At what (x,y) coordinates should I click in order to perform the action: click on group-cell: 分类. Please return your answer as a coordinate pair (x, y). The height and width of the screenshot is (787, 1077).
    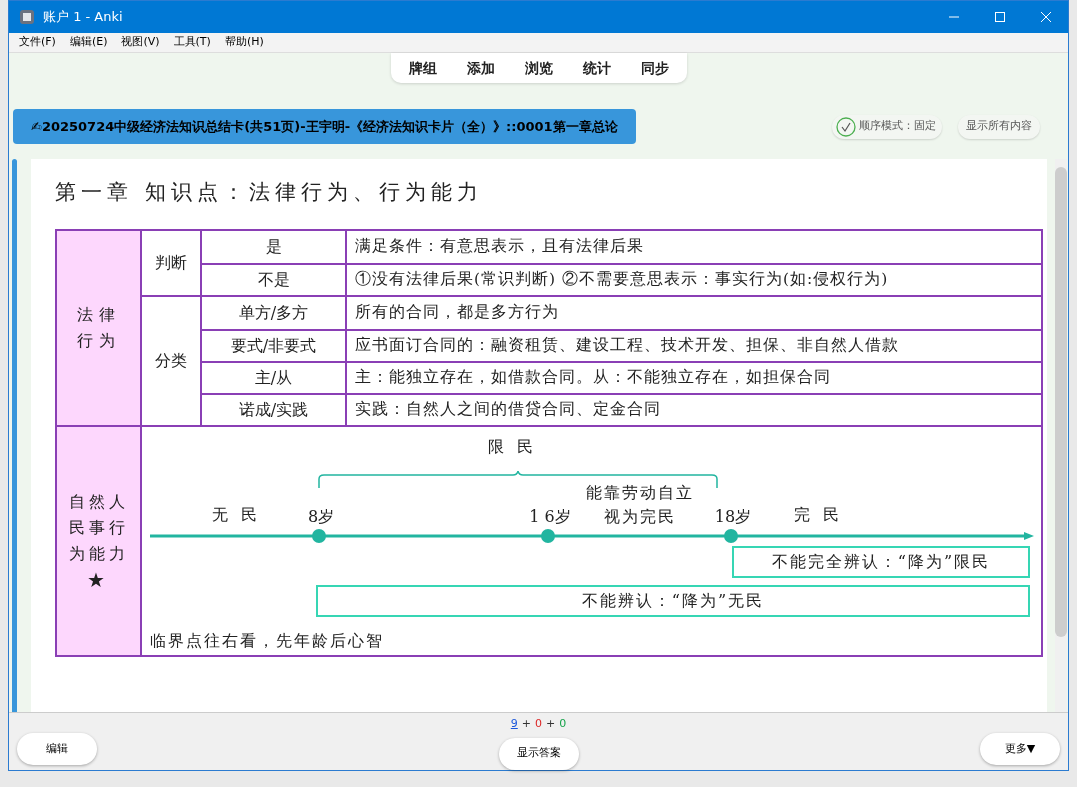
    Looking at the image, I should click on (172, 360).